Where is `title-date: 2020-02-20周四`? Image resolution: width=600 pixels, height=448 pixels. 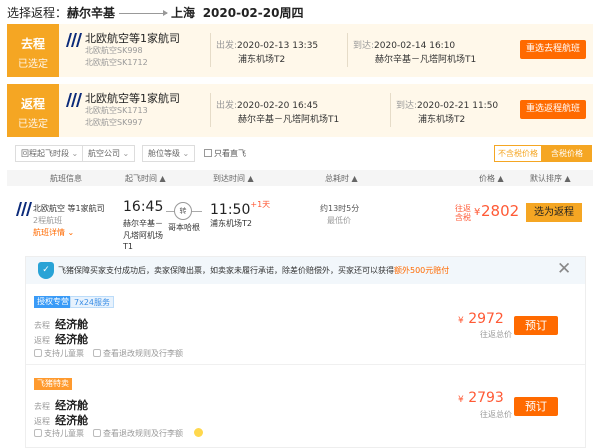
title-date: 2020-02-20周四 is located at coordinates (253, 13).